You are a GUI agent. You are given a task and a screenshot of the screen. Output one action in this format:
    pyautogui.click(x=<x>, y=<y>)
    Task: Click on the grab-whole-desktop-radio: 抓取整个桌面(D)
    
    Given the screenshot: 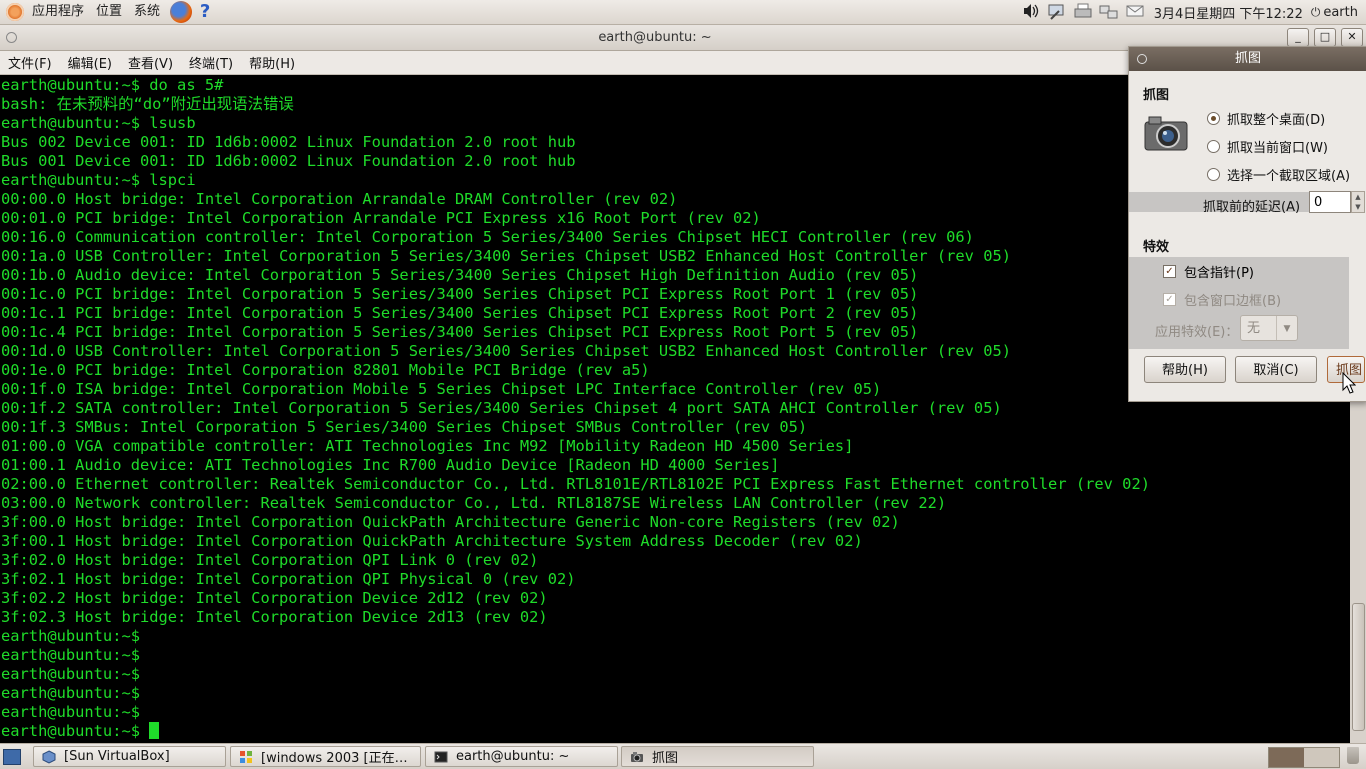 What is the action you would take?
    pyautogui.click(x=1266, y=118)
    